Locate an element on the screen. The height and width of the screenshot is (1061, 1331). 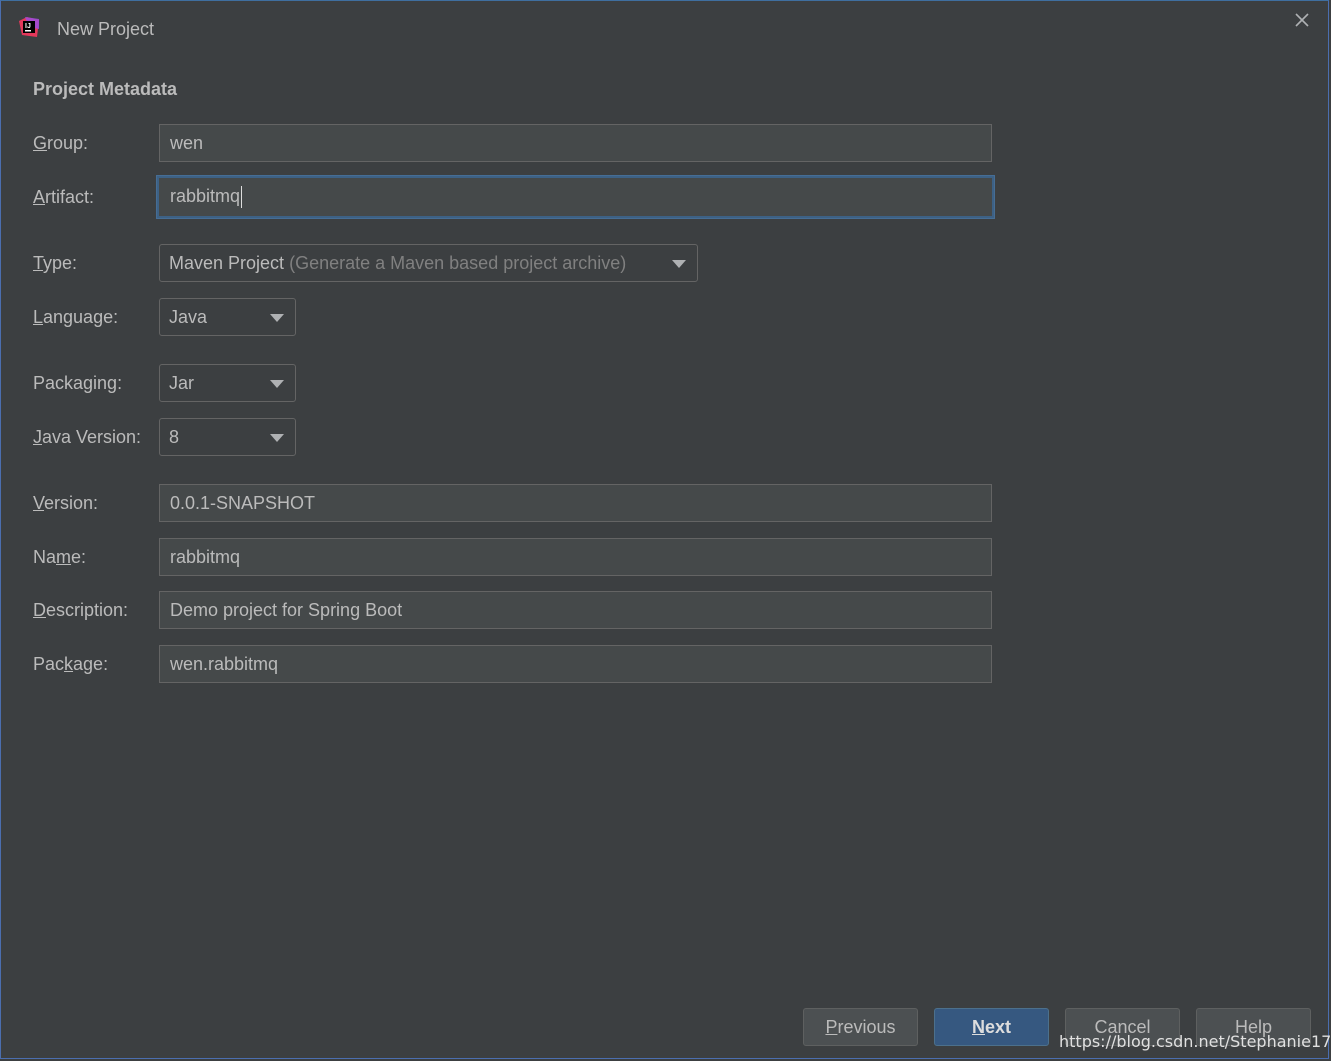
description-label: Description: is located at coordinates (81, 610).